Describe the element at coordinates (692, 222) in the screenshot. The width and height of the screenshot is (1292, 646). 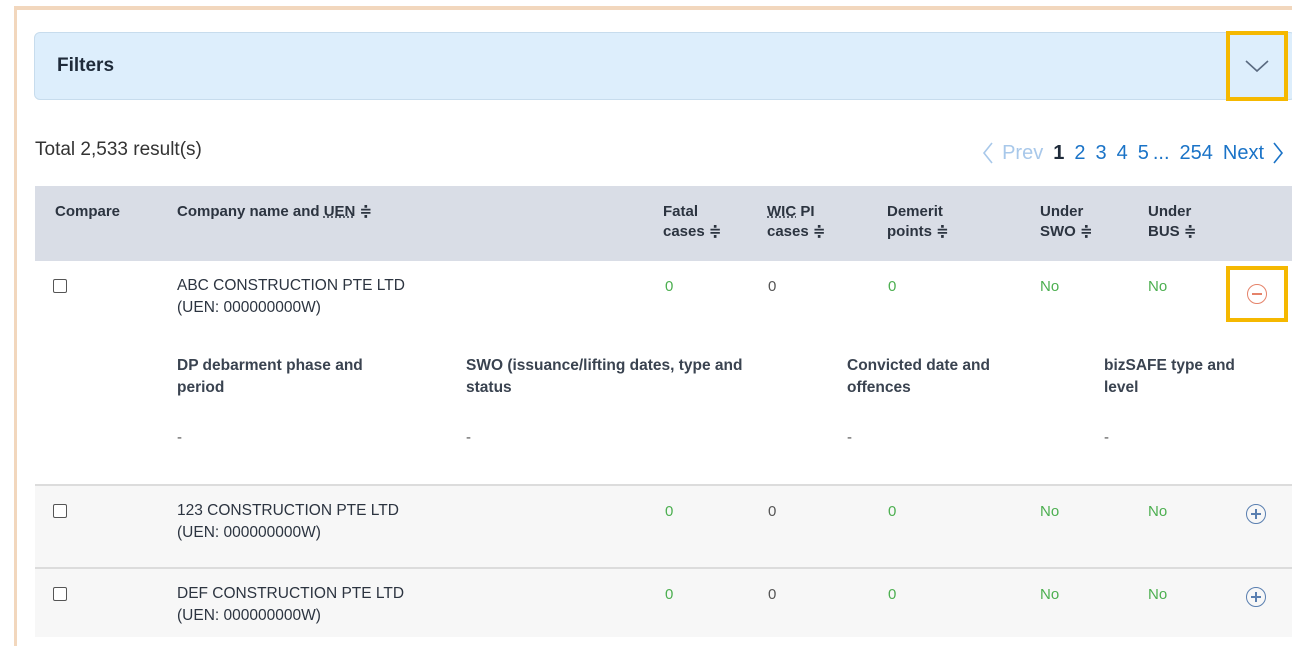
I see `fatal-cases-header: Fatal cases ≑` at that location.